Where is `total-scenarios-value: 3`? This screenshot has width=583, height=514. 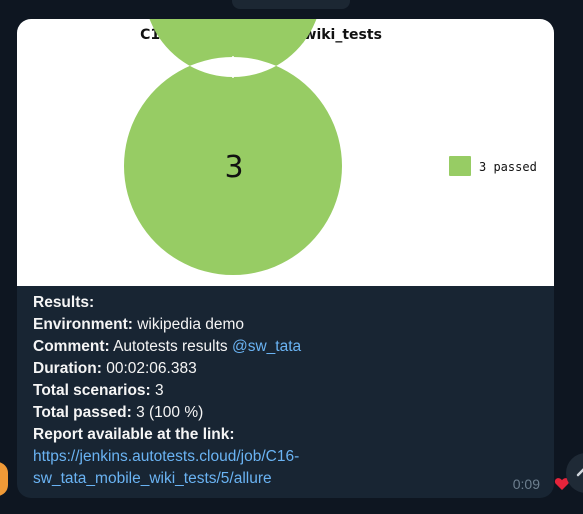 total-scenarios-value: 3 is located at coordinates (159, 390).